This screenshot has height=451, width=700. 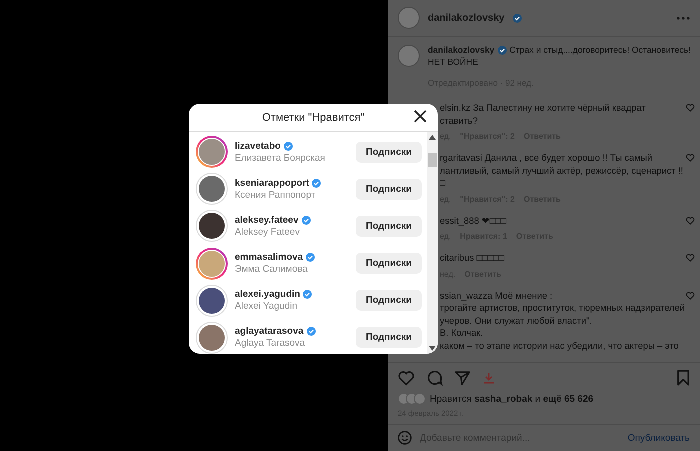 What do you see at coordinates (432, 243) in the screenshot?
I see `scrollbar` at bounding box center [432, 243].